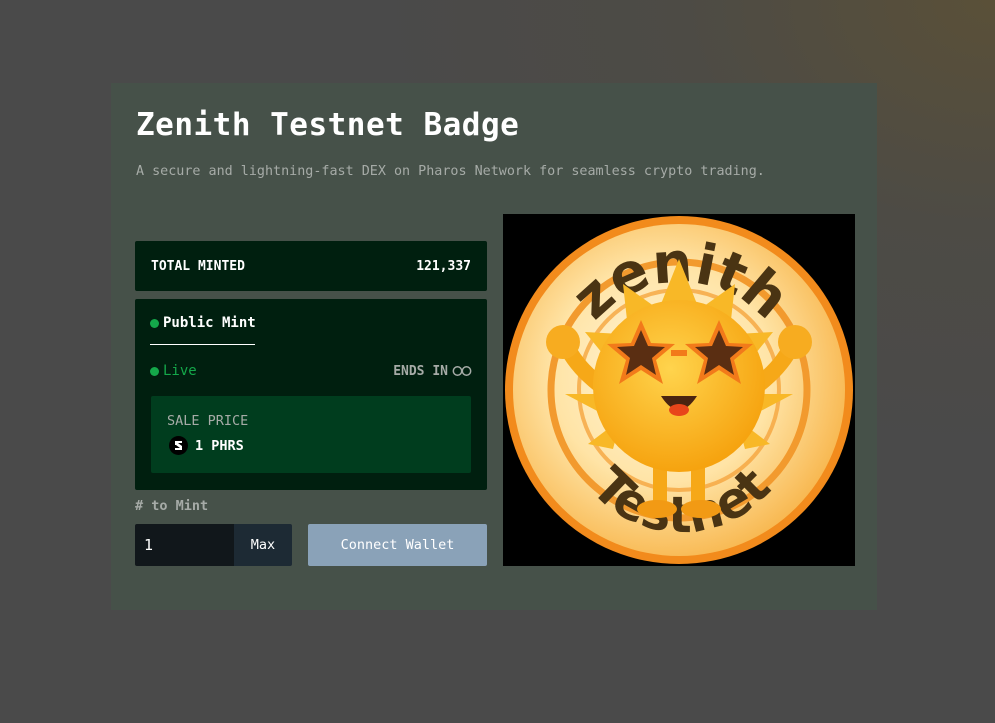 The width and height of the screenshot is (995, 723). What do you see at coordinates (209, 323) in the screenshot?
I see `tab-public-mint-label: Public Mint` at bounding box center [209, 323].